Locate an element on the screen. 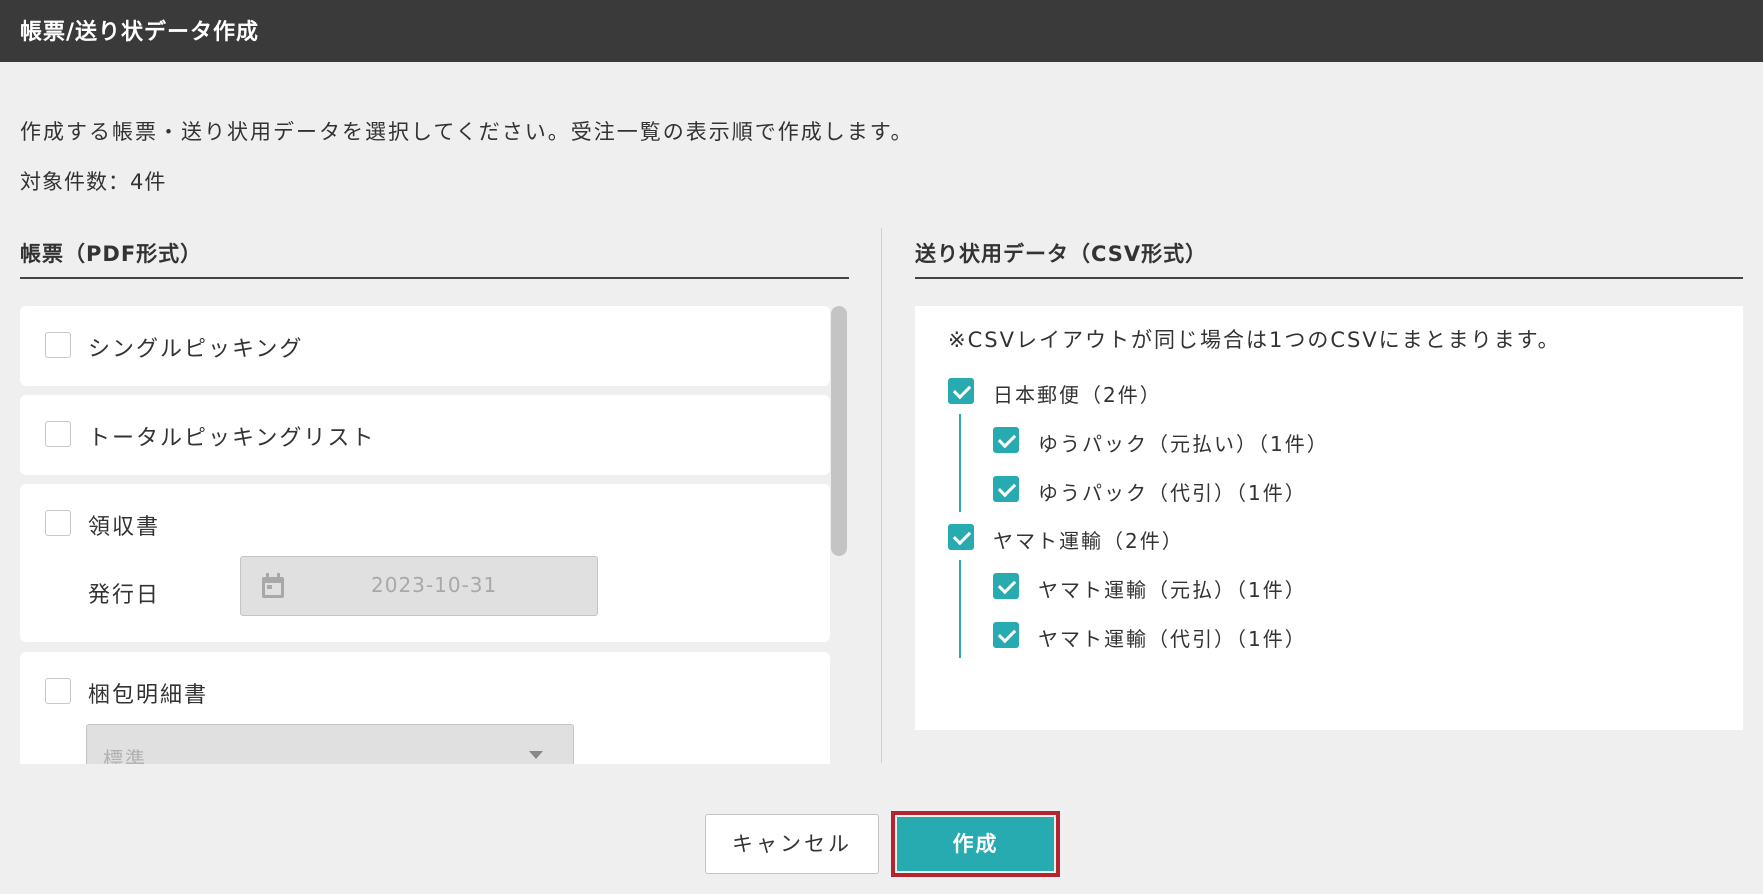 This screenshot has width=1763, height=894. issue-date-field: 2023-10-31 is located at coordinates (419, 586).